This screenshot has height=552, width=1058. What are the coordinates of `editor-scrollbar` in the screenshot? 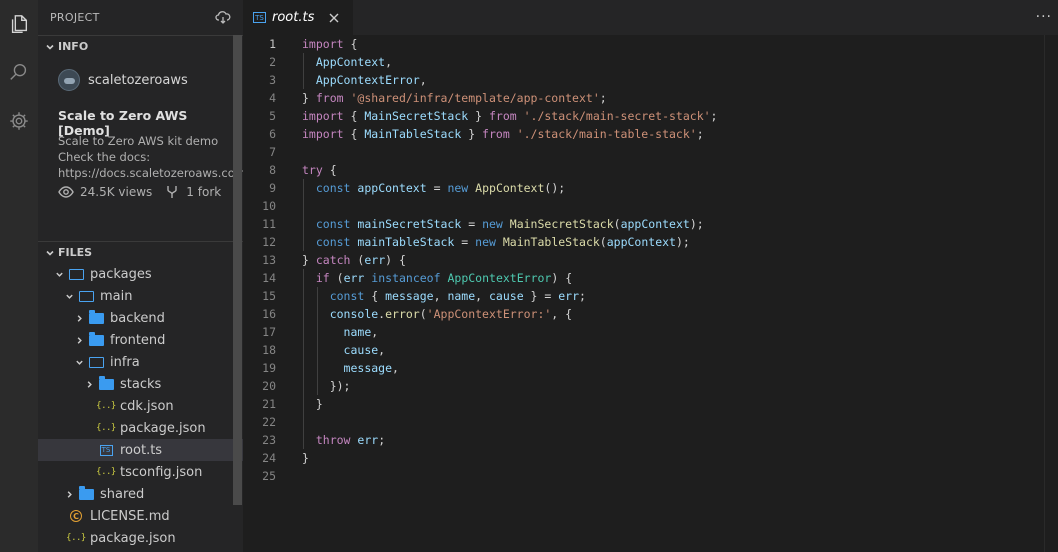 It's located at (1051, 293).